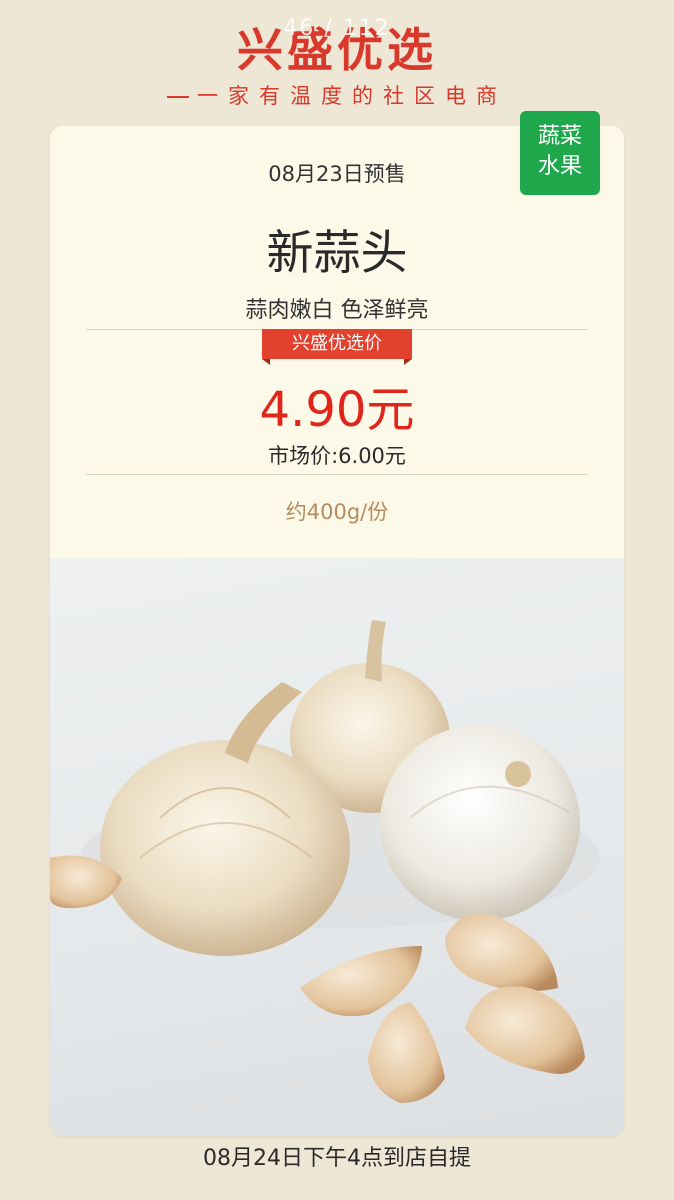 This screenshot has height=1200, width=674. Describe the element at coordinates (337, 474) in the screenshot. I see `divider-bottom` at that location.